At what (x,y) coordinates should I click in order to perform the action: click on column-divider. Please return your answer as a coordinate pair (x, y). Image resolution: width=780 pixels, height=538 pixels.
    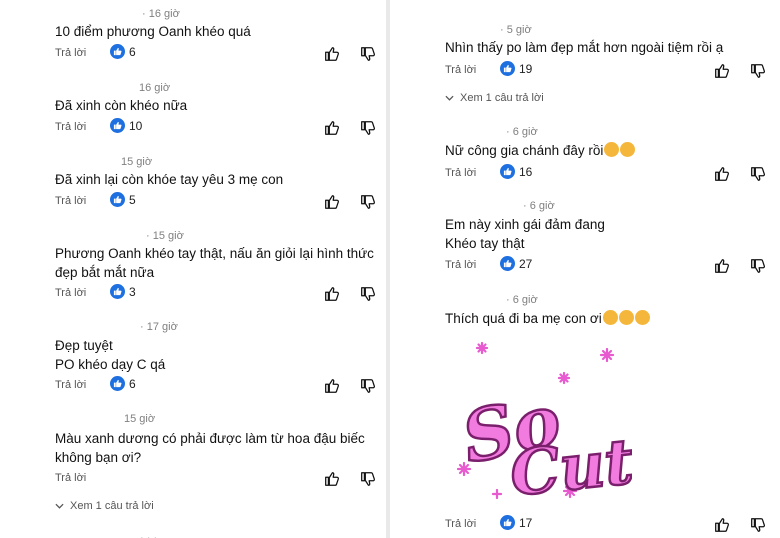
    Looking at the image, I should click on (388, 269).